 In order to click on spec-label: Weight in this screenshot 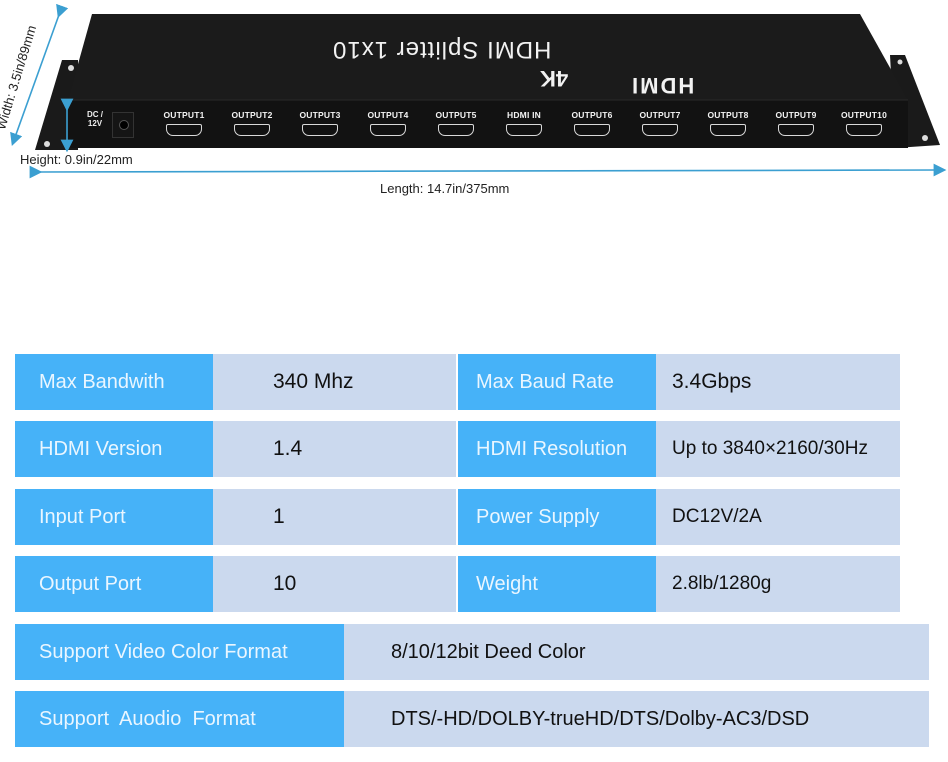, I will do `click(557, 584)`.